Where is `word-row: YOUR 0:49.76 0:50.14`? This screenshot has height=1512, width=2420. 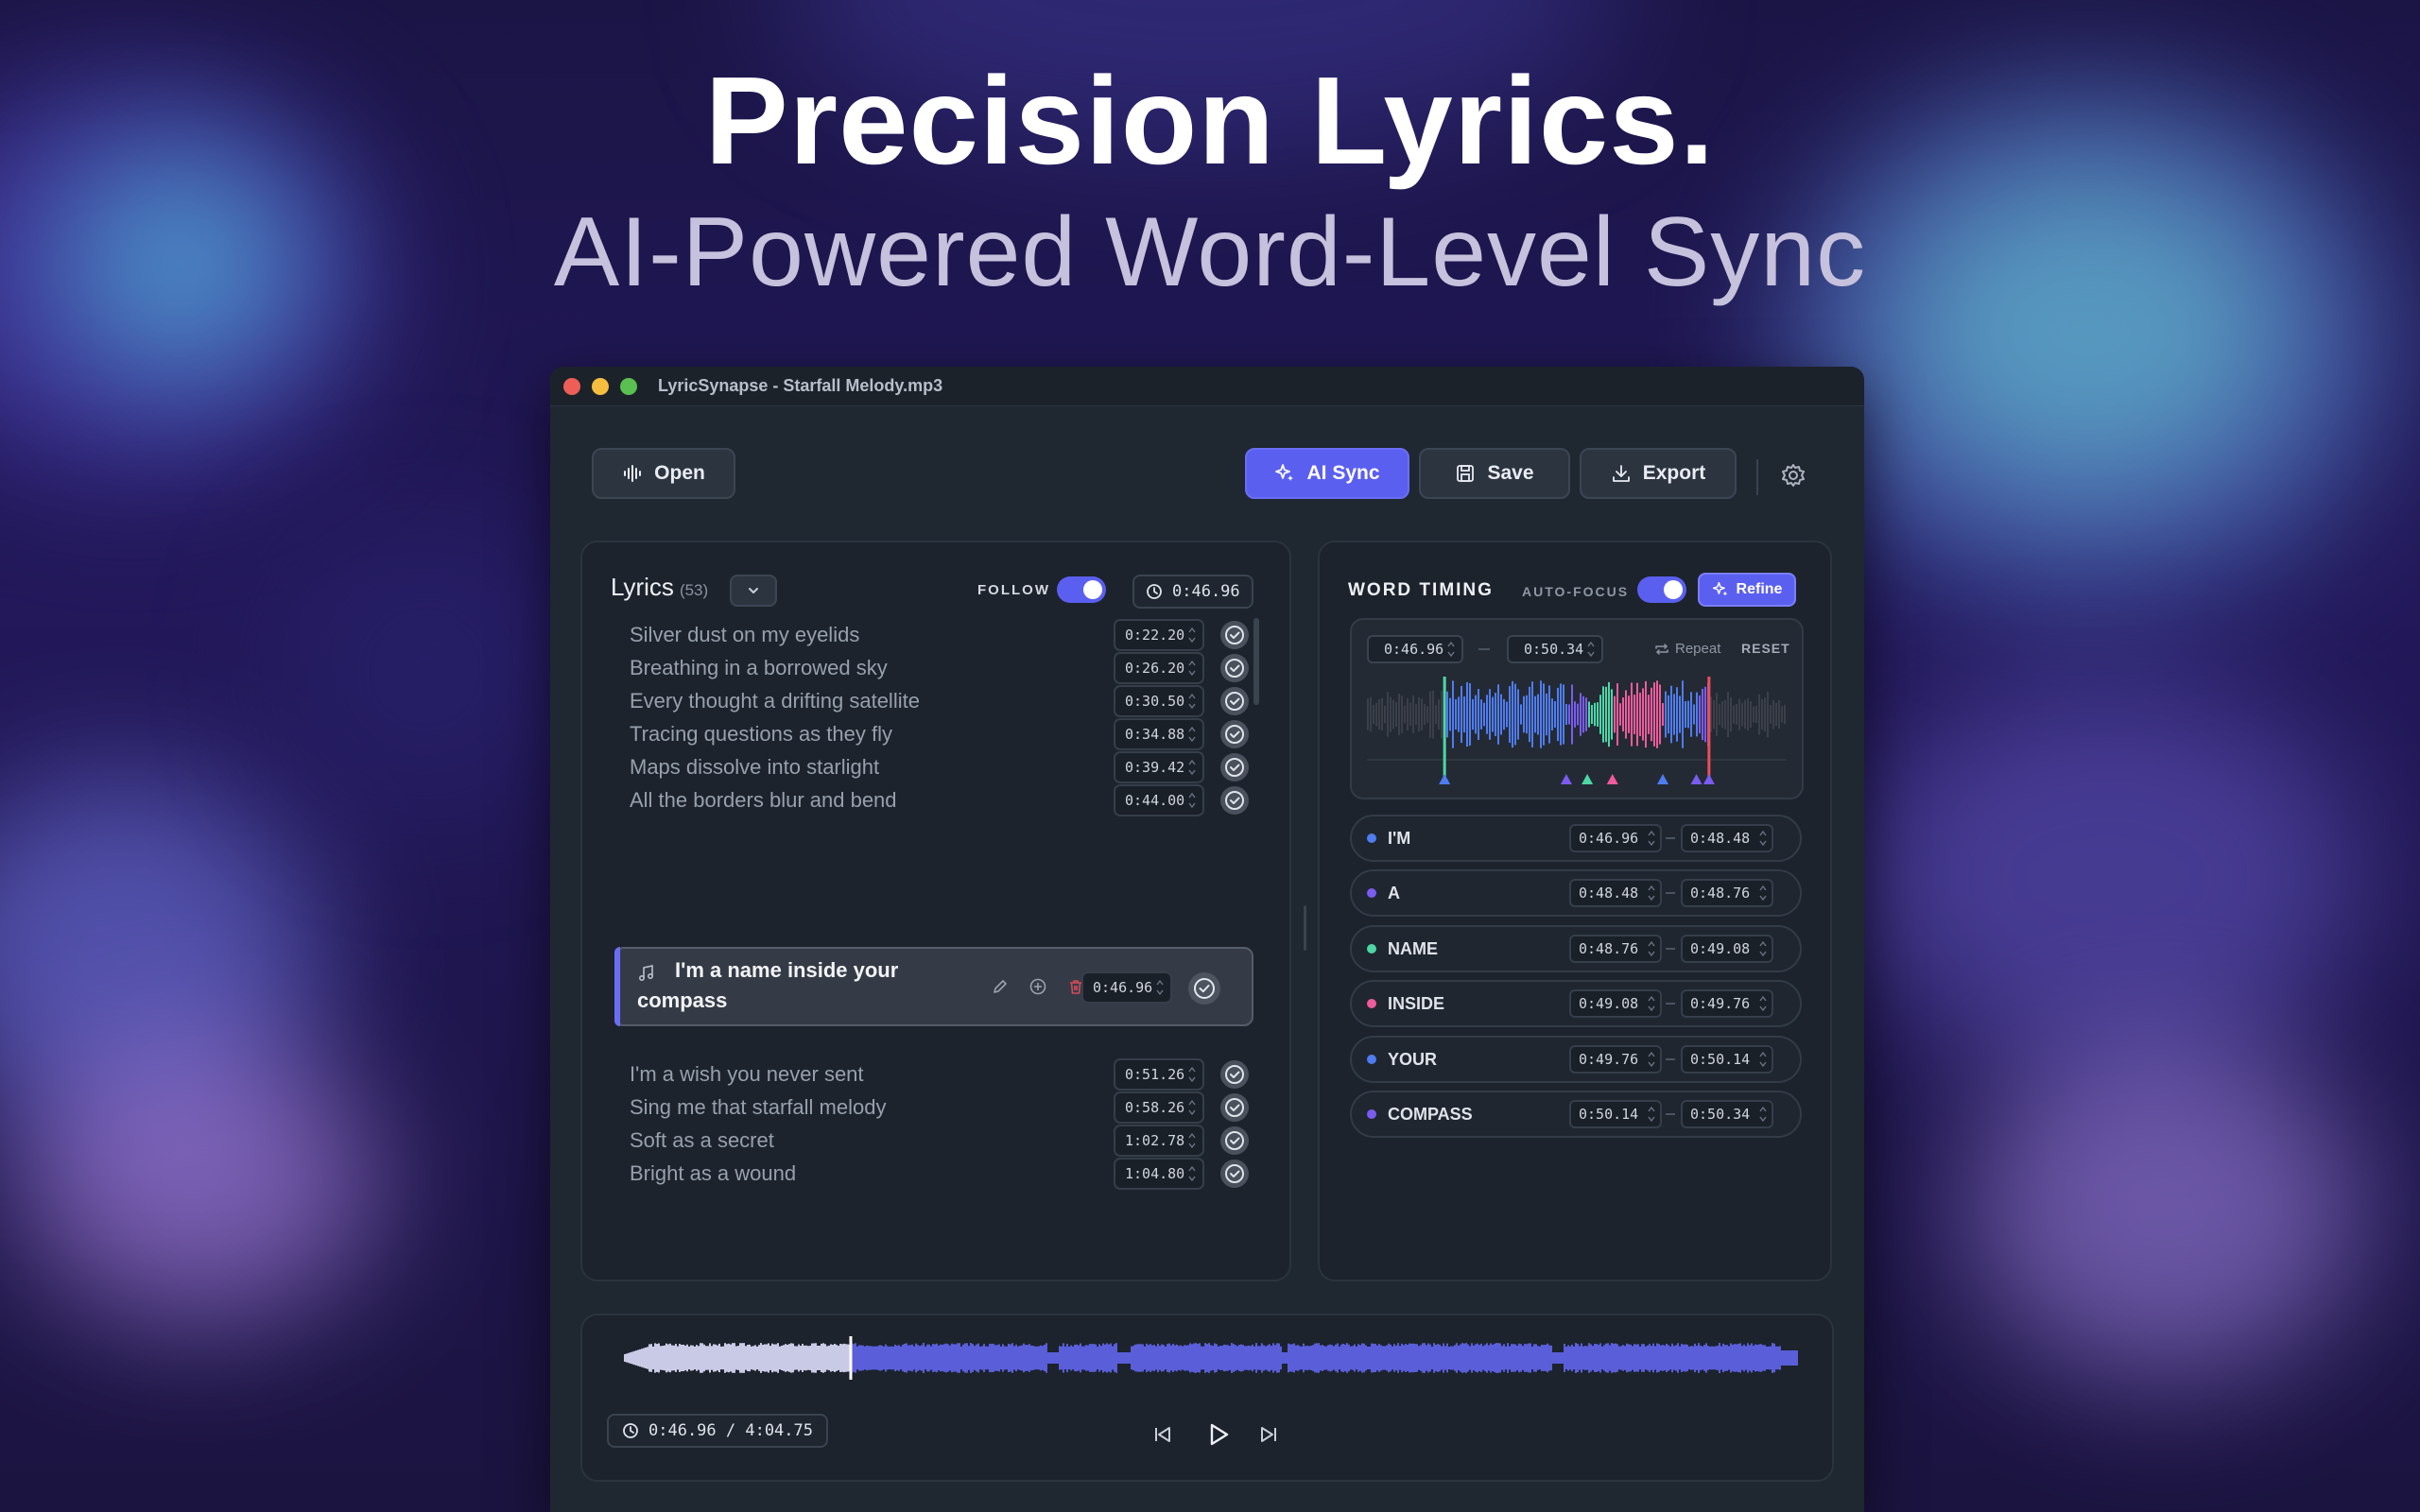
word-row: YOUR 0:49.76 0:50.14 is located at coordinates (1576, 1059).